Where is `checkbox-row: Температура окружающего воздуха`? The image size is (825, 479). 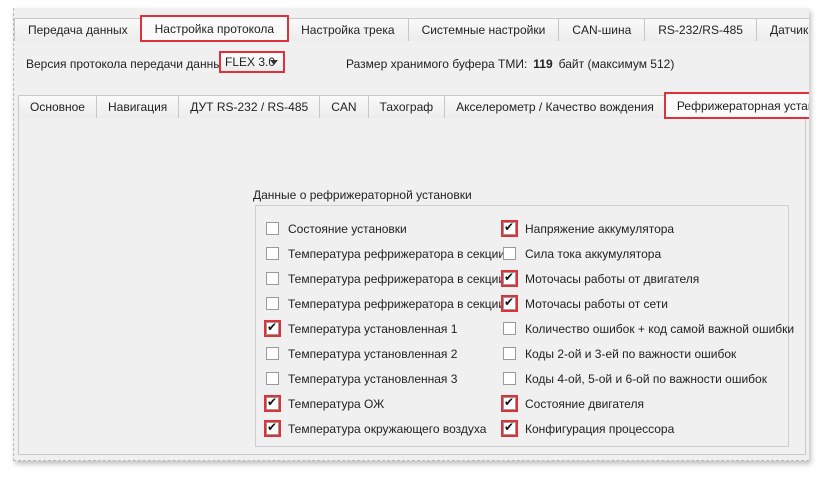 checkbox-row: Температура окружающего воздуха is located at coordinates (389, 428).